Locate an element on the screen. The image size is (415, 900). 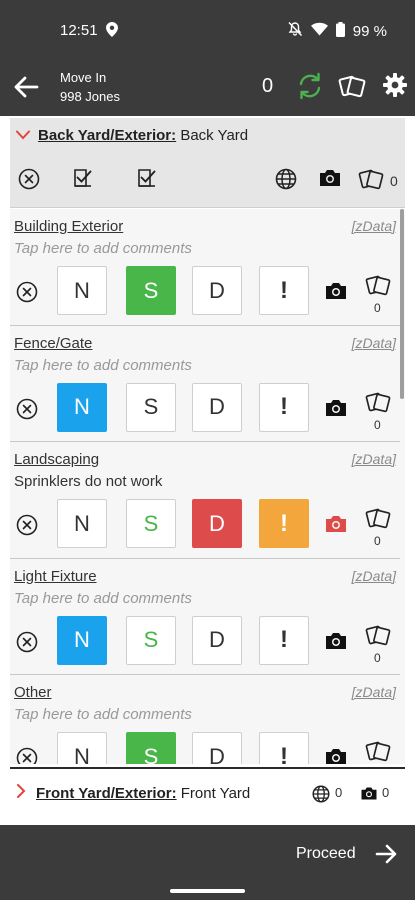
chevron-down-icon is located at coordinates (23, 133).